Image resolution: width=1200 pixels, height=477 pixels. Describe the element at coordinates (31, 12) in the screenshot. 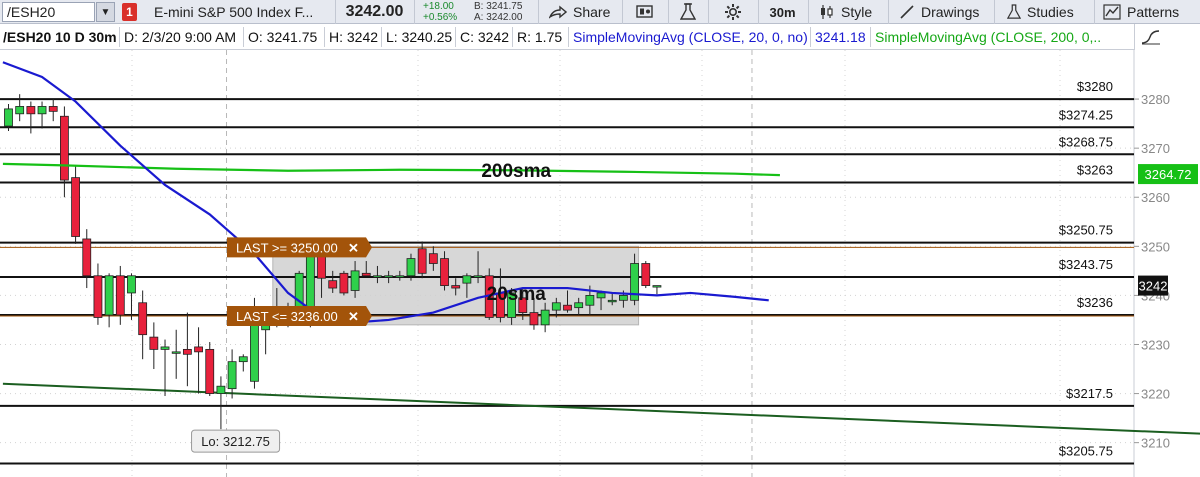

I see `symbol-text: /ESH20` at that location.